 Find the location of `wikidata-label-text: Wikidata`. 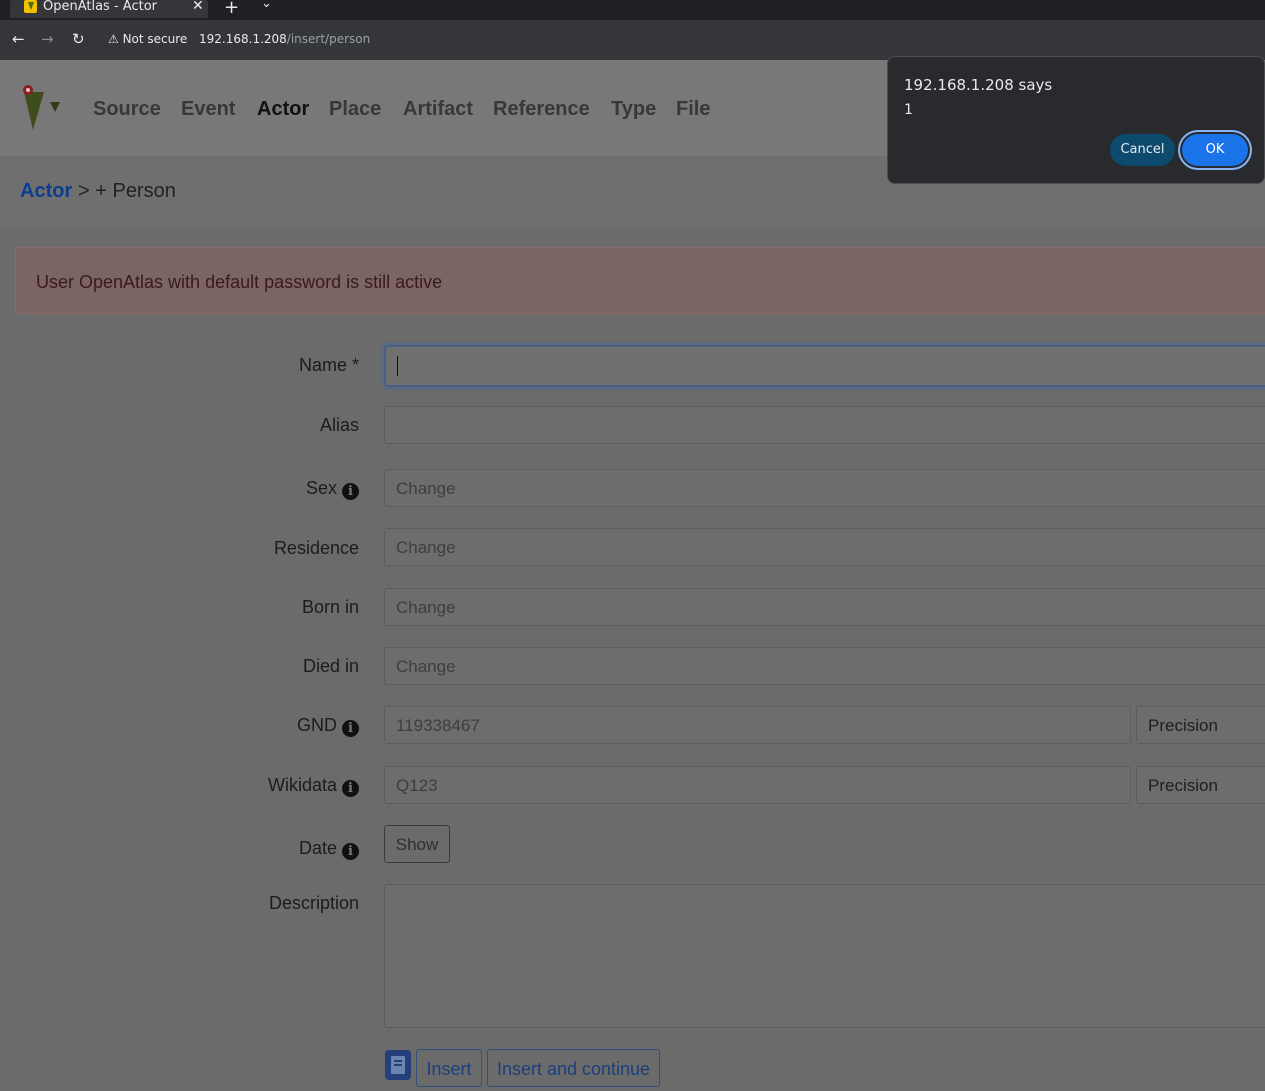

wikidata-label-text: Wikidata is located at coordinates (302, 785).